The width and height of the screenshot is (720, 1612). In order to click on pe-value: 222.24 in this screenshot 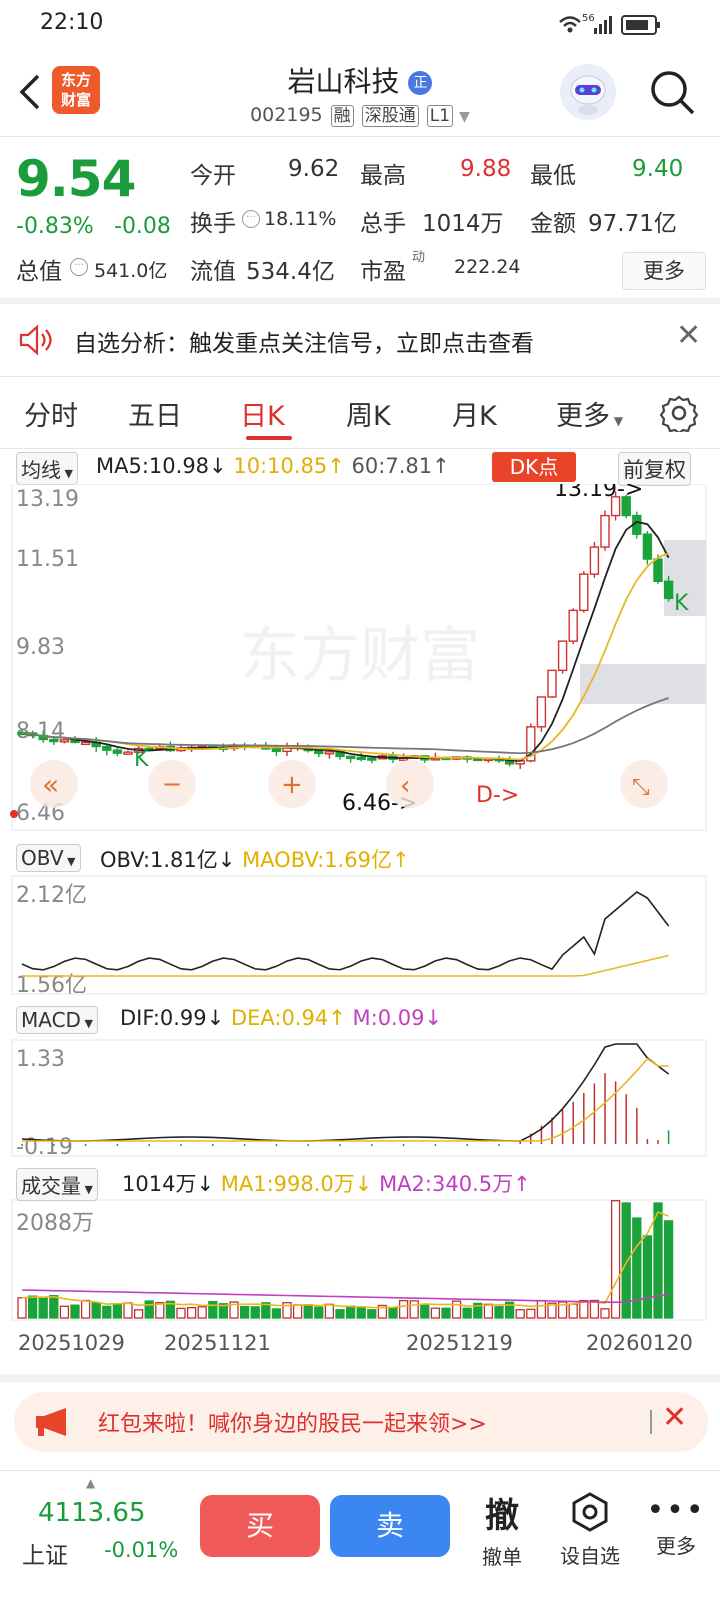, I will do `click(487, 267)`.